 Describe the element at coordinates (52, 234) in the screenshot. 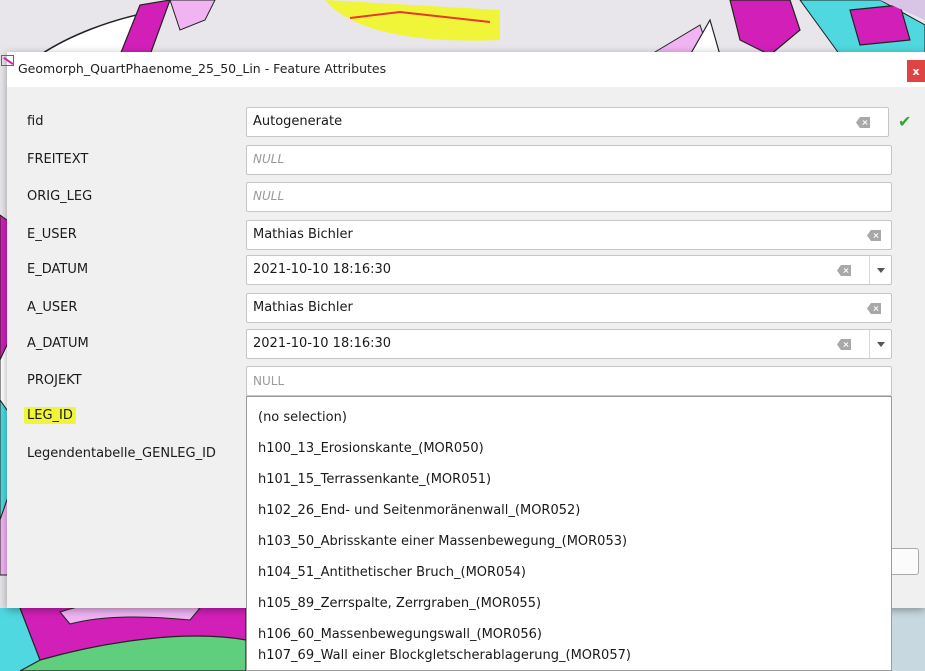

I see `field-label-e-user: E_USER` at that location.